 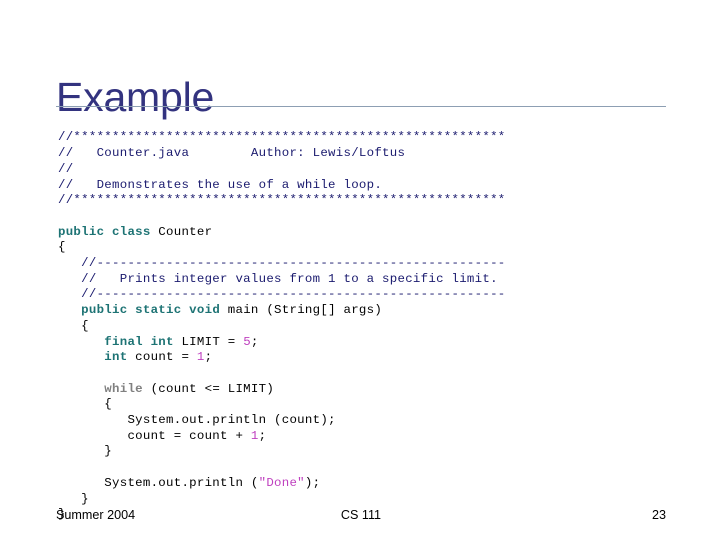 I want to click on code-token-plain: );, so click(x=312, y=482).